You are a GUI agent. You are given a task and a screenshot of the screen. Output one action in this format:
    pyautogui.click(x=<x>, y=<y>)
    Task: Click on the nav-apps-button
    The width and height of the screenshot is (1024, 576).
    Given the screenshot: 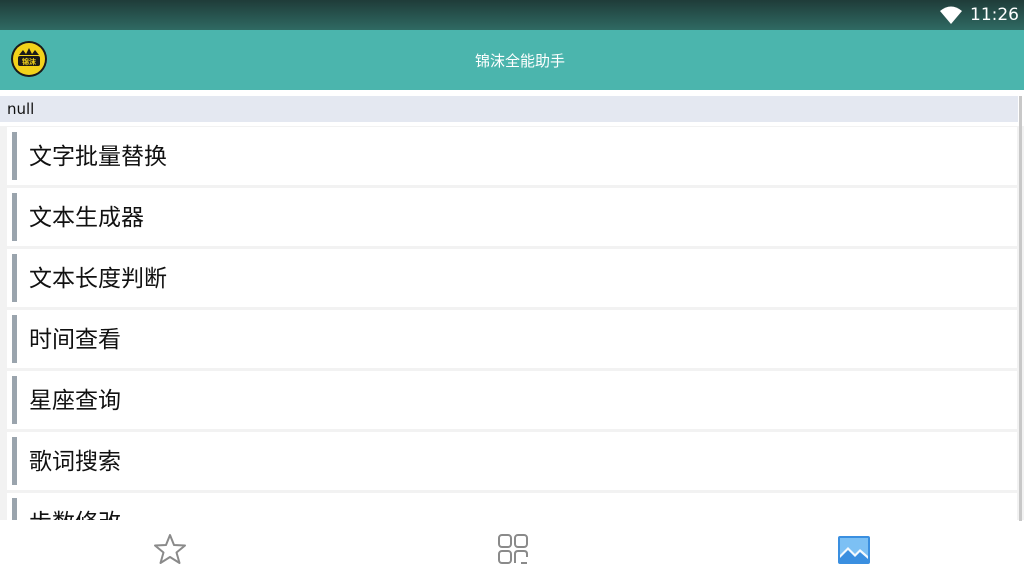 What is the action you would take?
    pyautogui.click(x=512, y=548)
    